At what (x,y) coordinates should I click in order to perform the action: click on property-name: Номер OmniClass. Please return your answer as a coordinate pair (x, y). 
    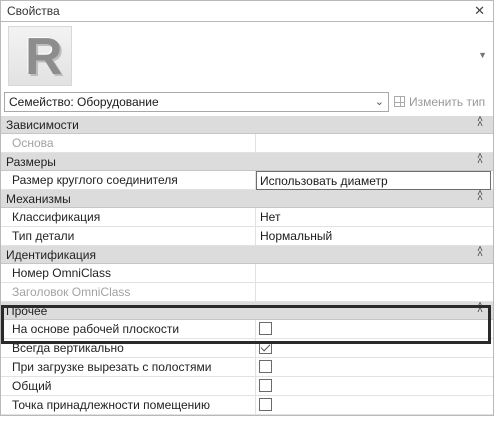
    Looking at the image, I should click on (128, 273).